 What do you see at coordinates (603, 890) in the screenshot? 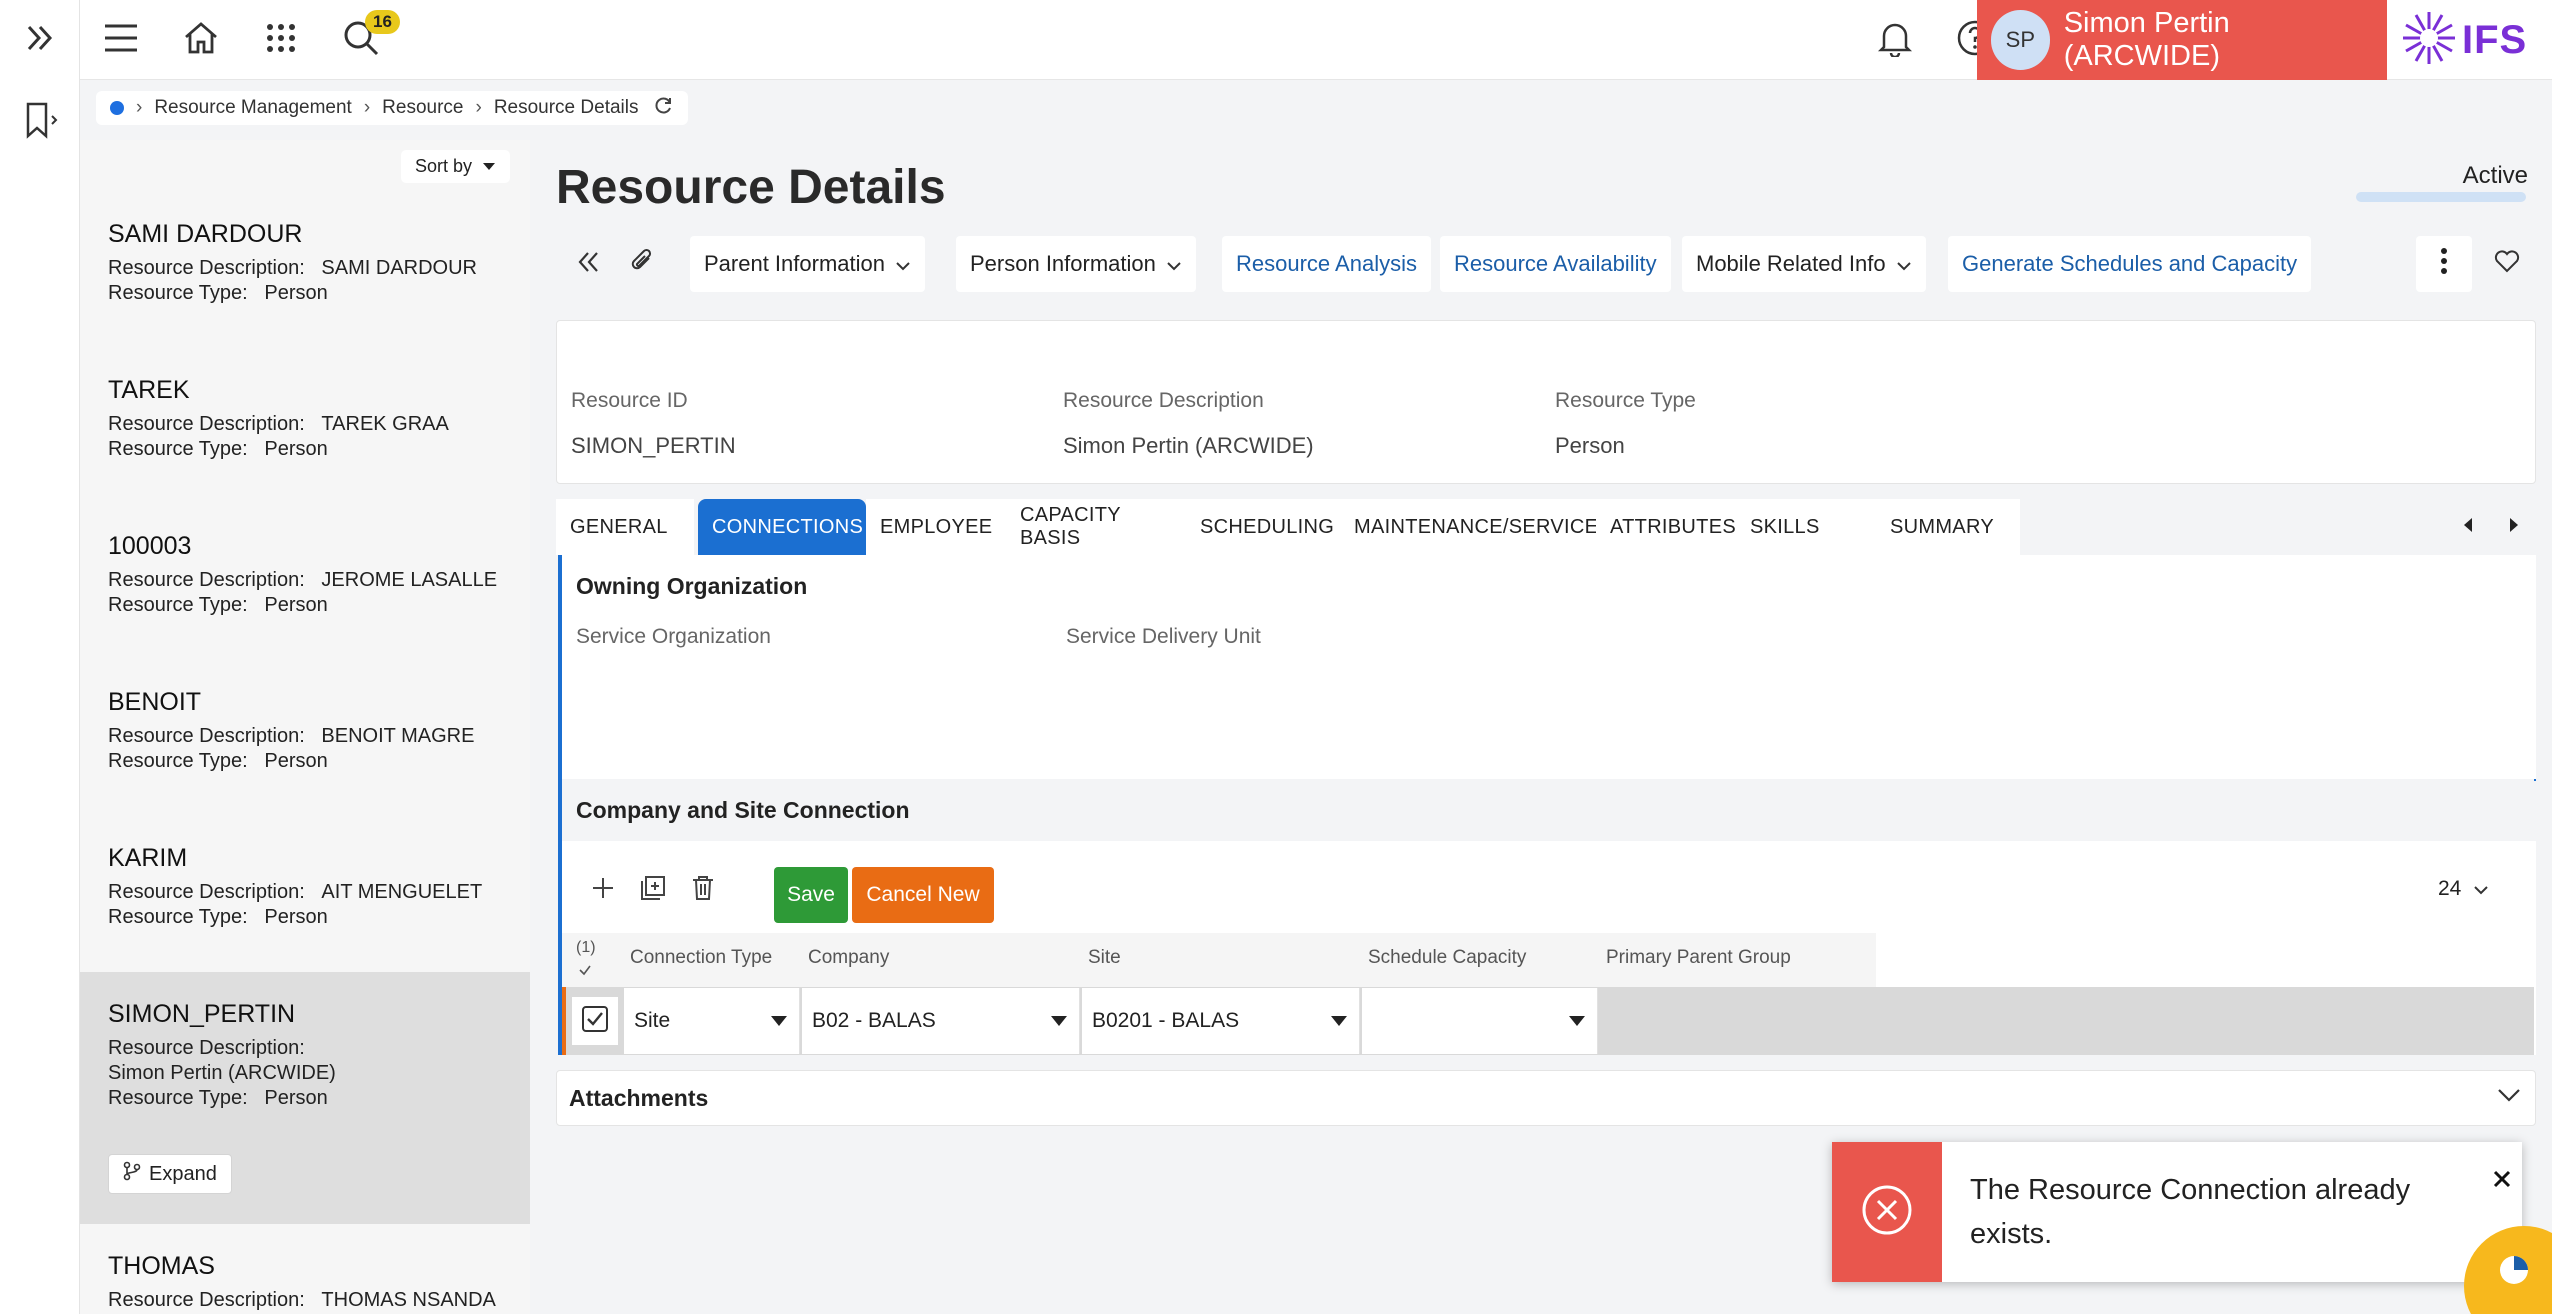
I see `add-row-button` at bounding box center [603, 890].